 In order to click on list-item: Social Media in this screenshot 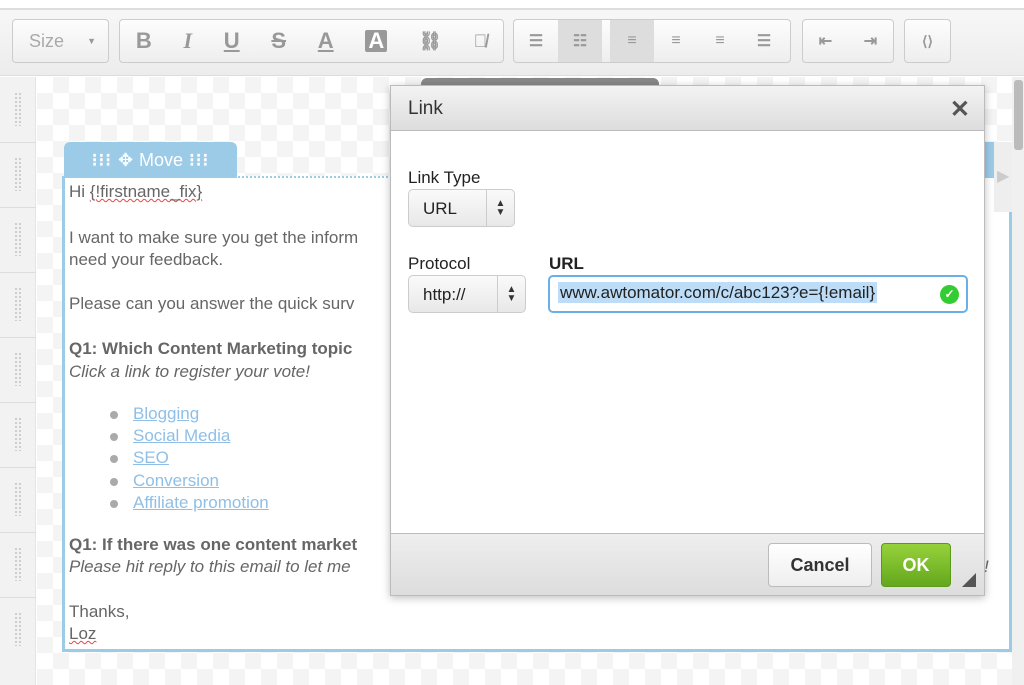, I will do `click(170, 436)`.